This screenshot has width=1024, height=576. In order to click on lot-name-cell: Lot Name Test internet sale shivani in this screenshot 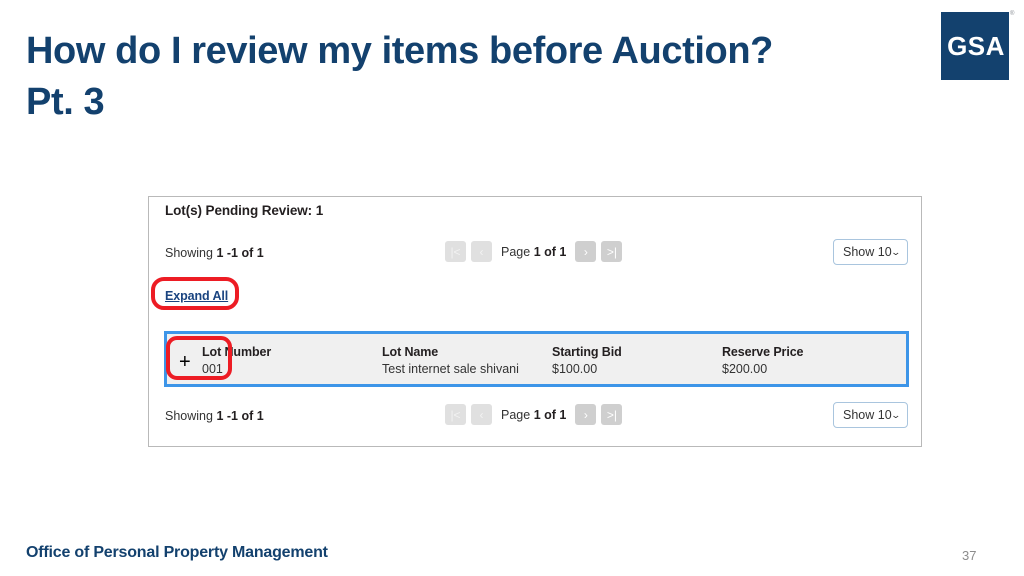, I will do `click(450, 360)`.